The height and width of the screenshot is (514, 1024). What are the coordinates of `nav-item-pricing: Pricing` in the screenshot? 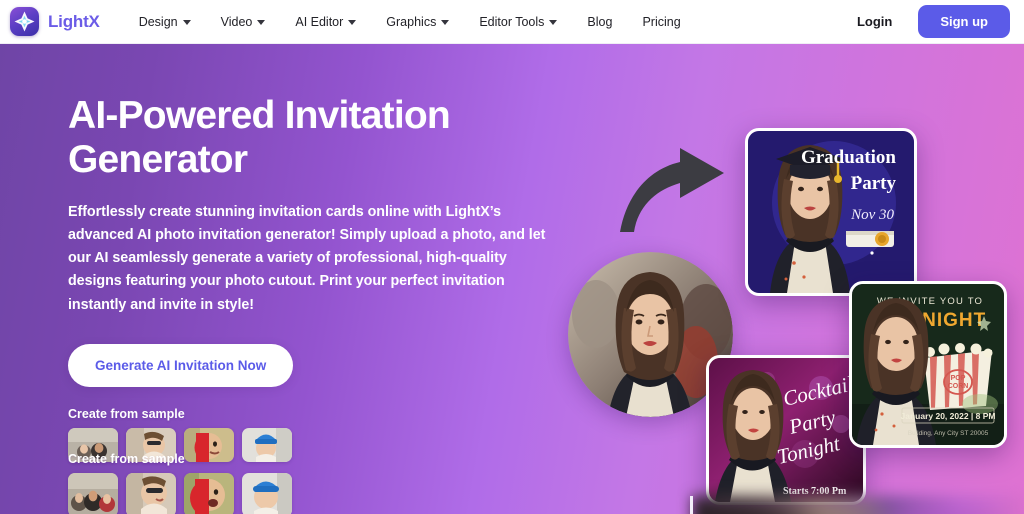 It's located at (661, 22).